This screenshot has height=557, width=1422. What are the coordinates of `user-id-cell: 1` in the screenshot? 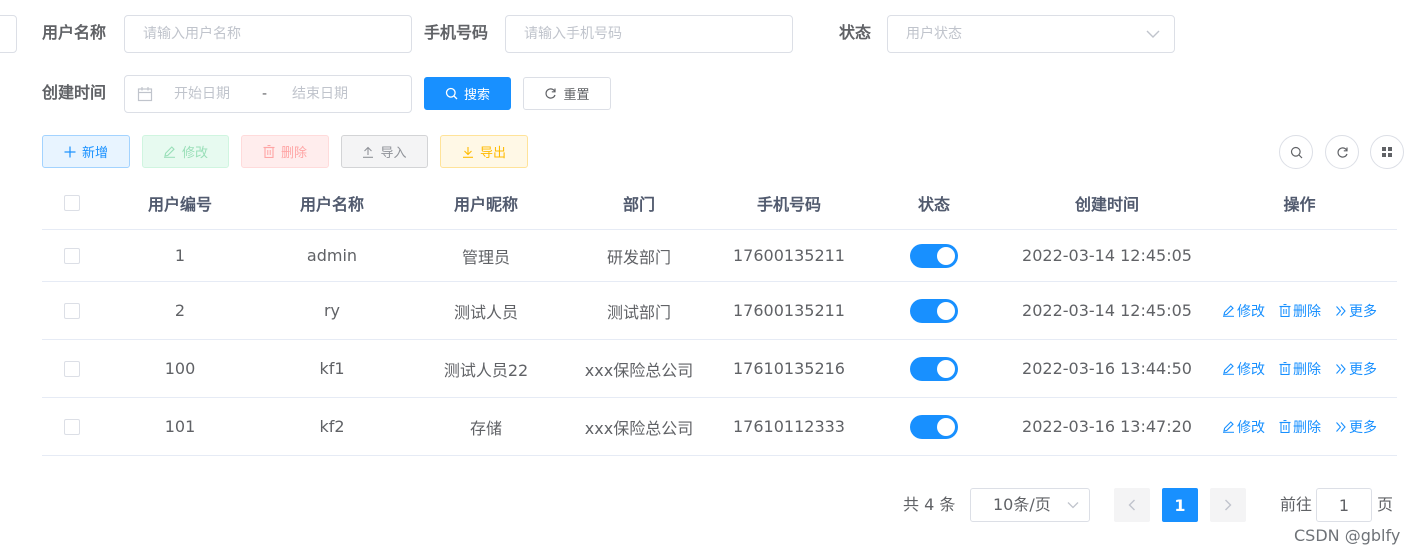 It's located at (180, 255).